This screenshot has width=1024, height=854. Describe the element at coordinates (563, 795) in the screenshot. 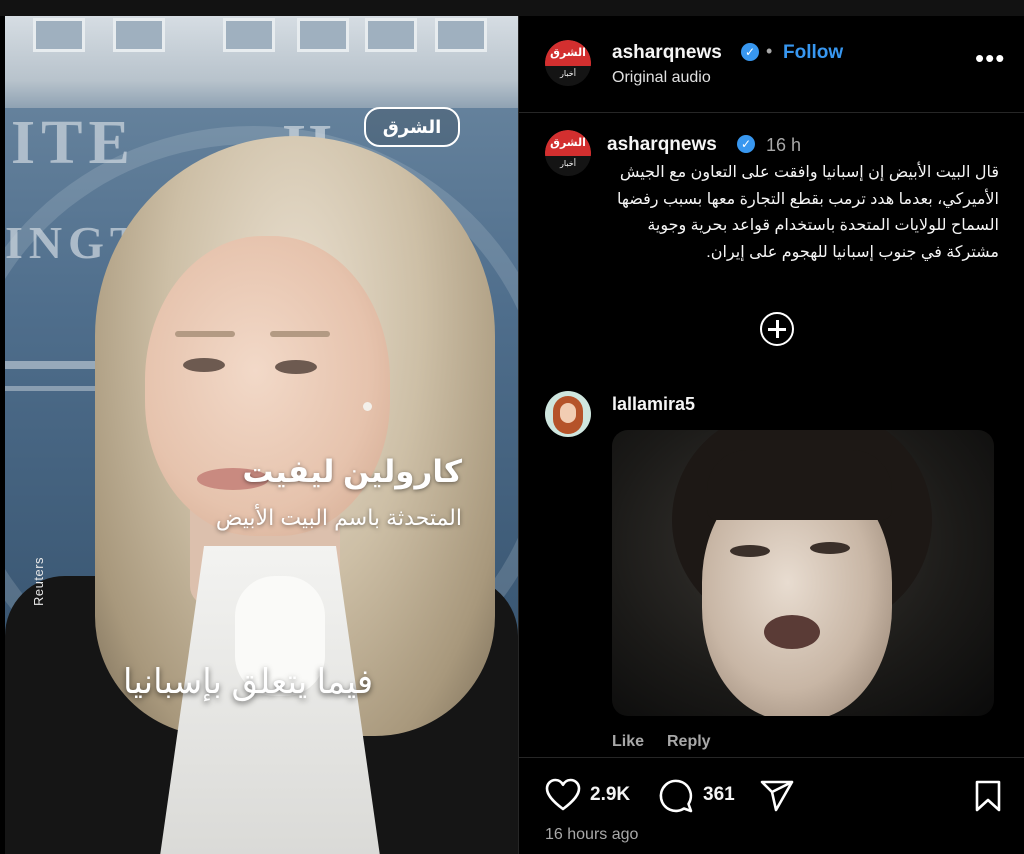

I see `heart-icon` at that location.